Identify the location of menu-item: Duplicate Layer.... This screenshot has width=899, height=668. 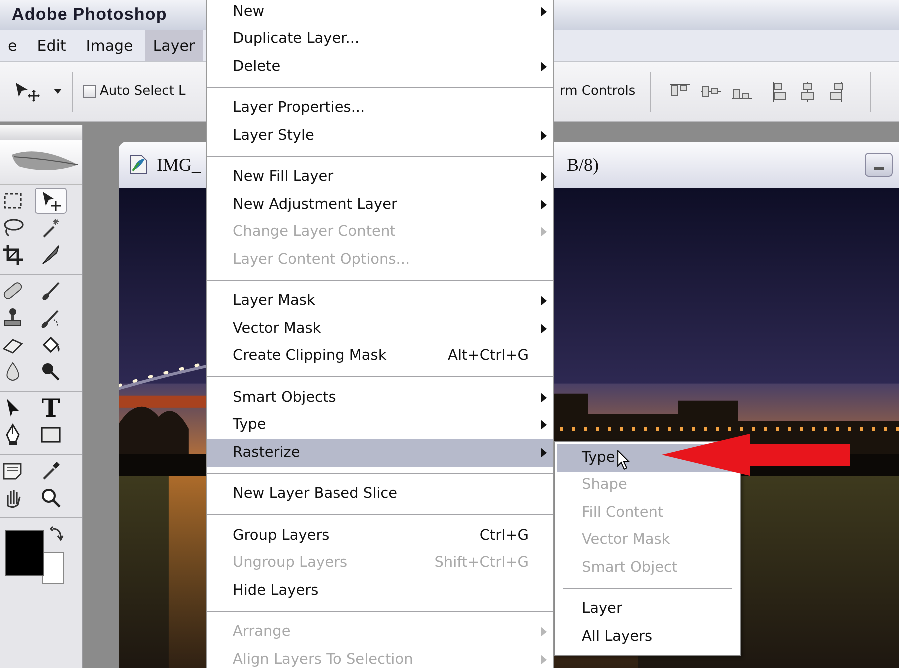
(380, 39).